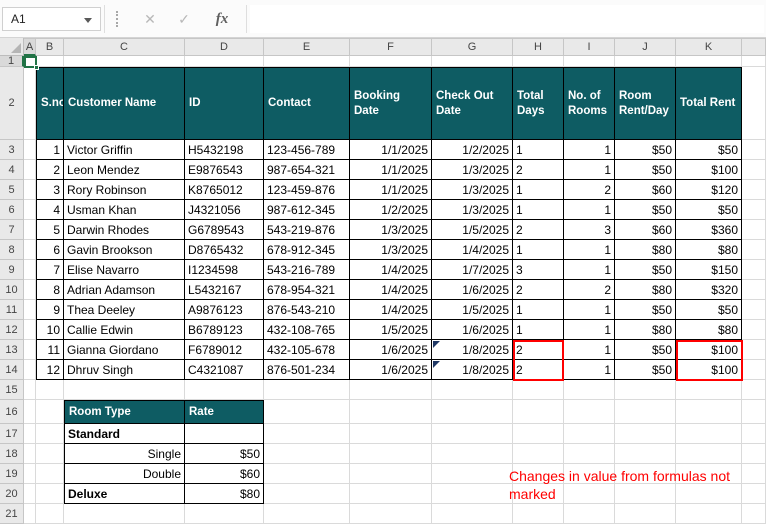  Describe the element at coordinates (472, 412) in the screenshot. I see `cell-G16` at that location.